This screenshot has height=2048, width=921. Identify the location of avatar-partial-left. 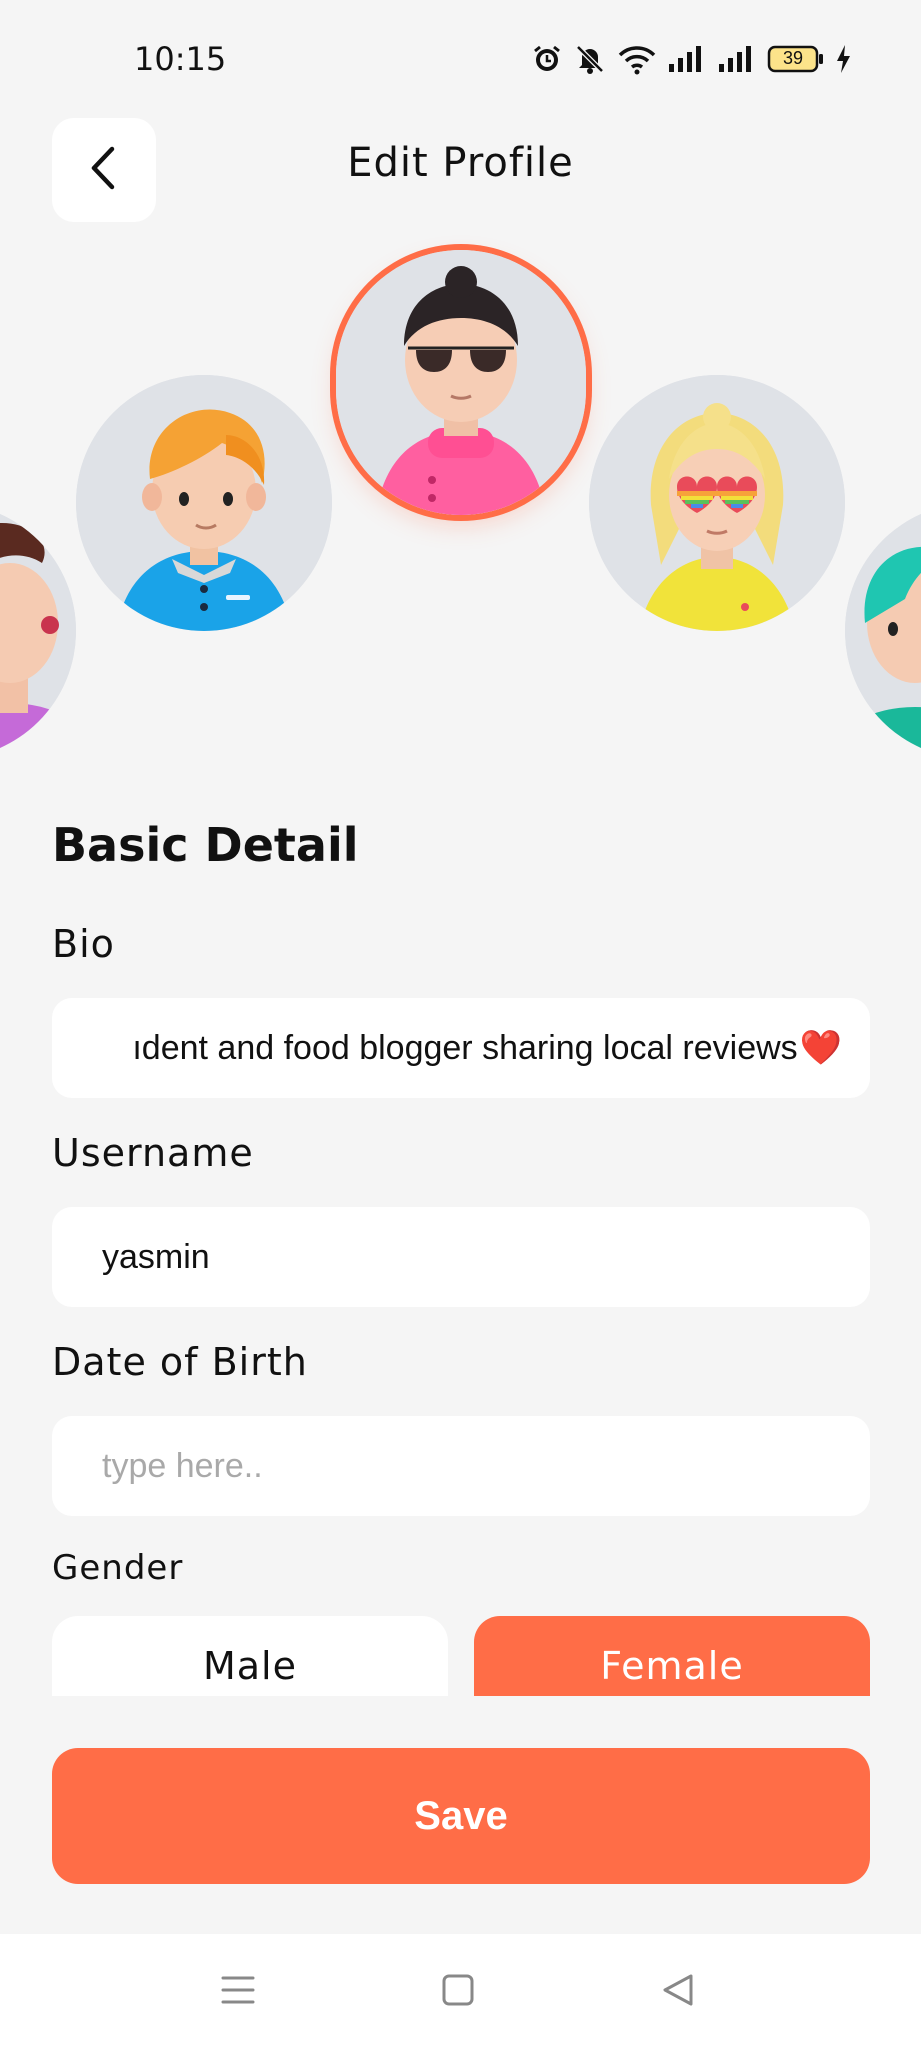
(38, 631).